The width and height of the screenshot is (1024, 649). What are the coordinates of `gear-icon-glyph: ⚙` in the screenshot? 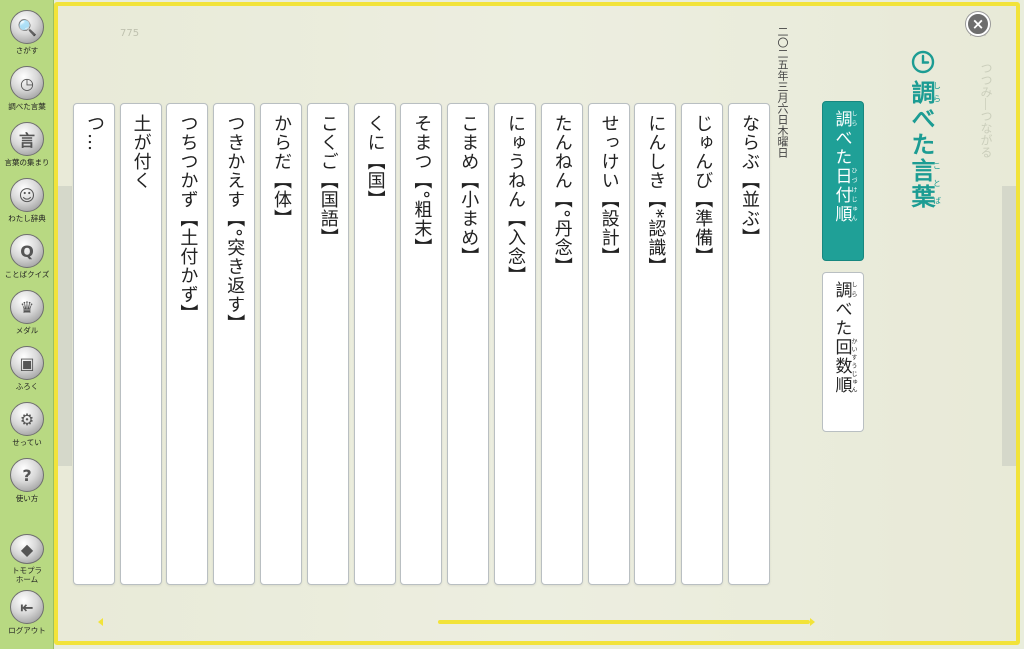 It's located at (27, 419).